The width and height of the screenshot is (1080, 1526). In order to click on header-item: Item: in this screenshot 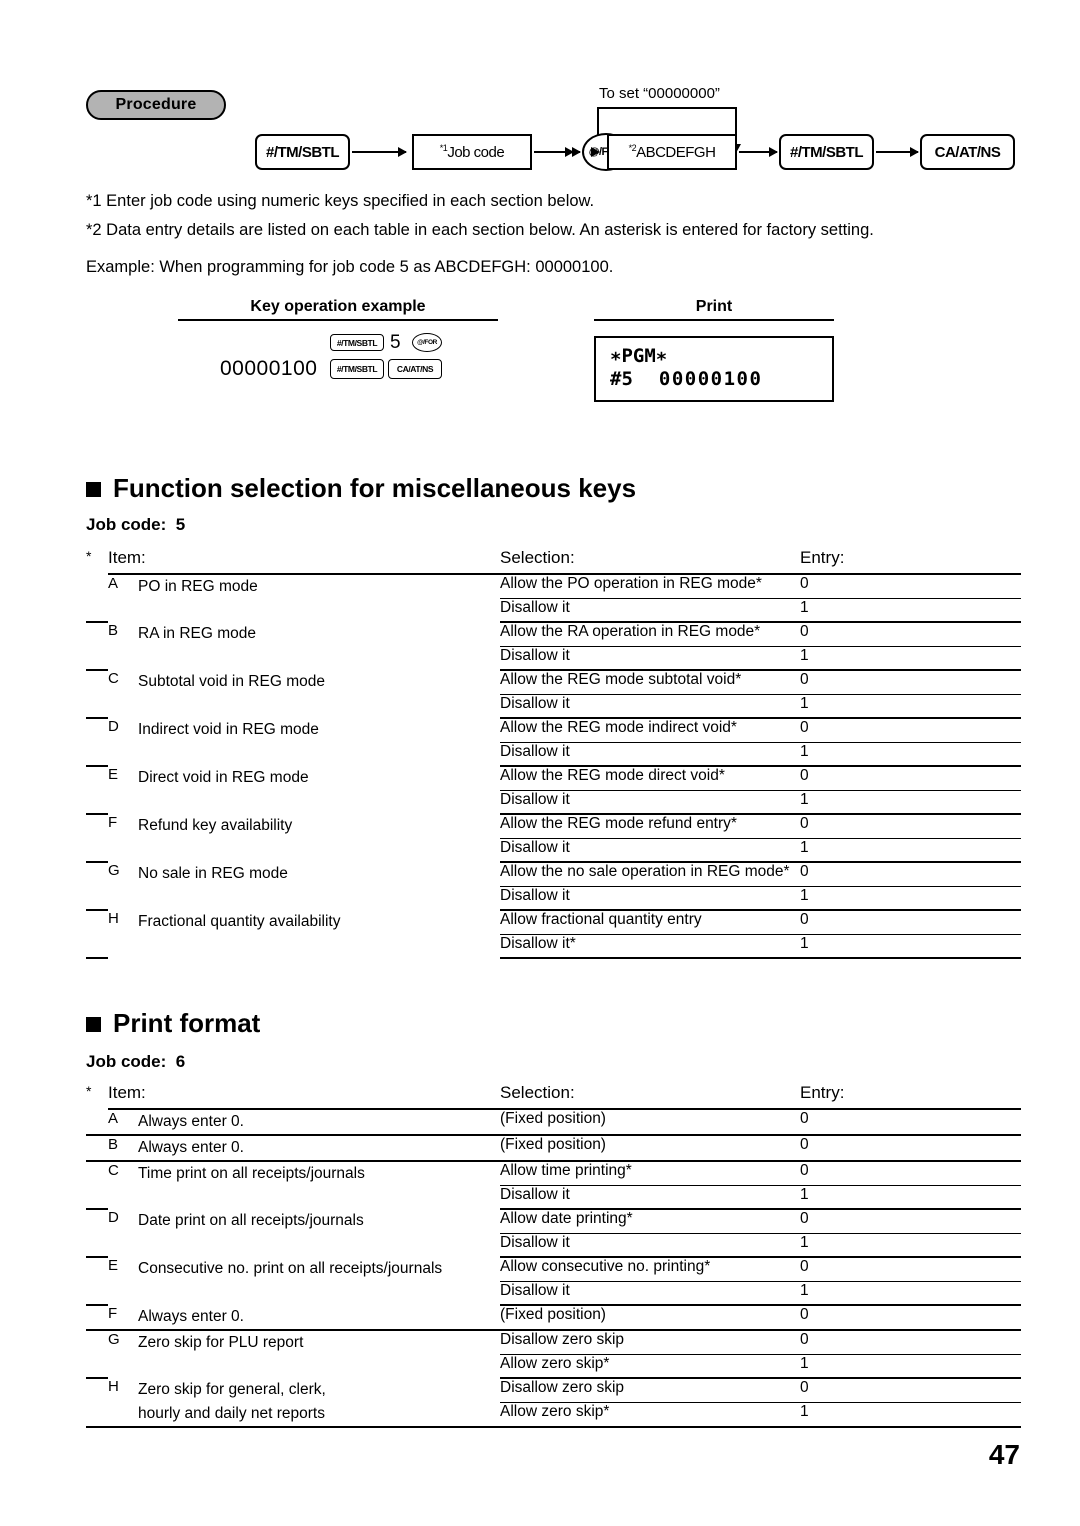, I will do `click(304, 1096)`.